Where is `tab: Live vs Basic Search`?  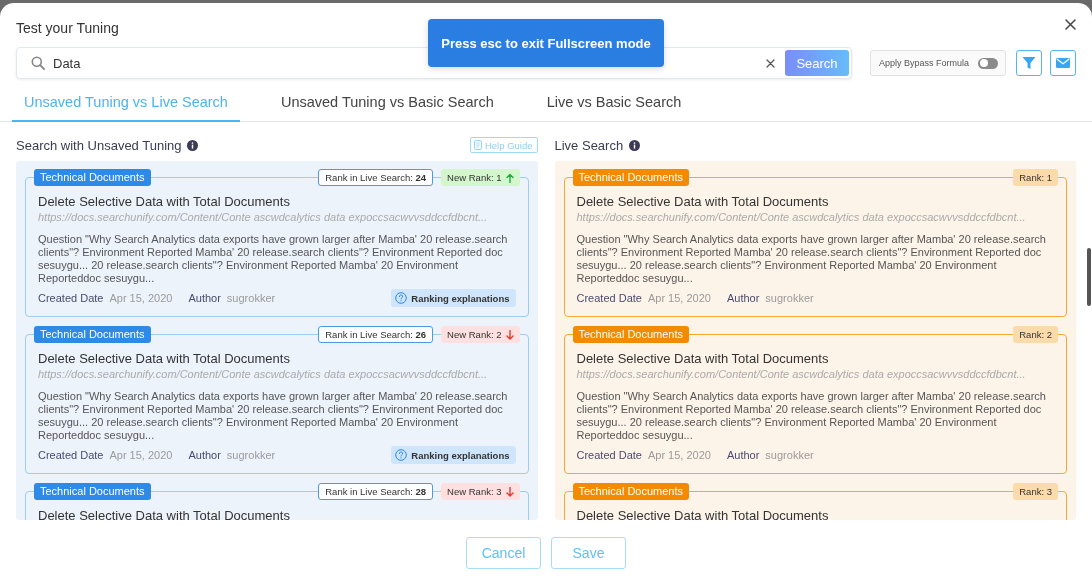 tab: Live vs Basic Search is located at coordinates (614, 103).